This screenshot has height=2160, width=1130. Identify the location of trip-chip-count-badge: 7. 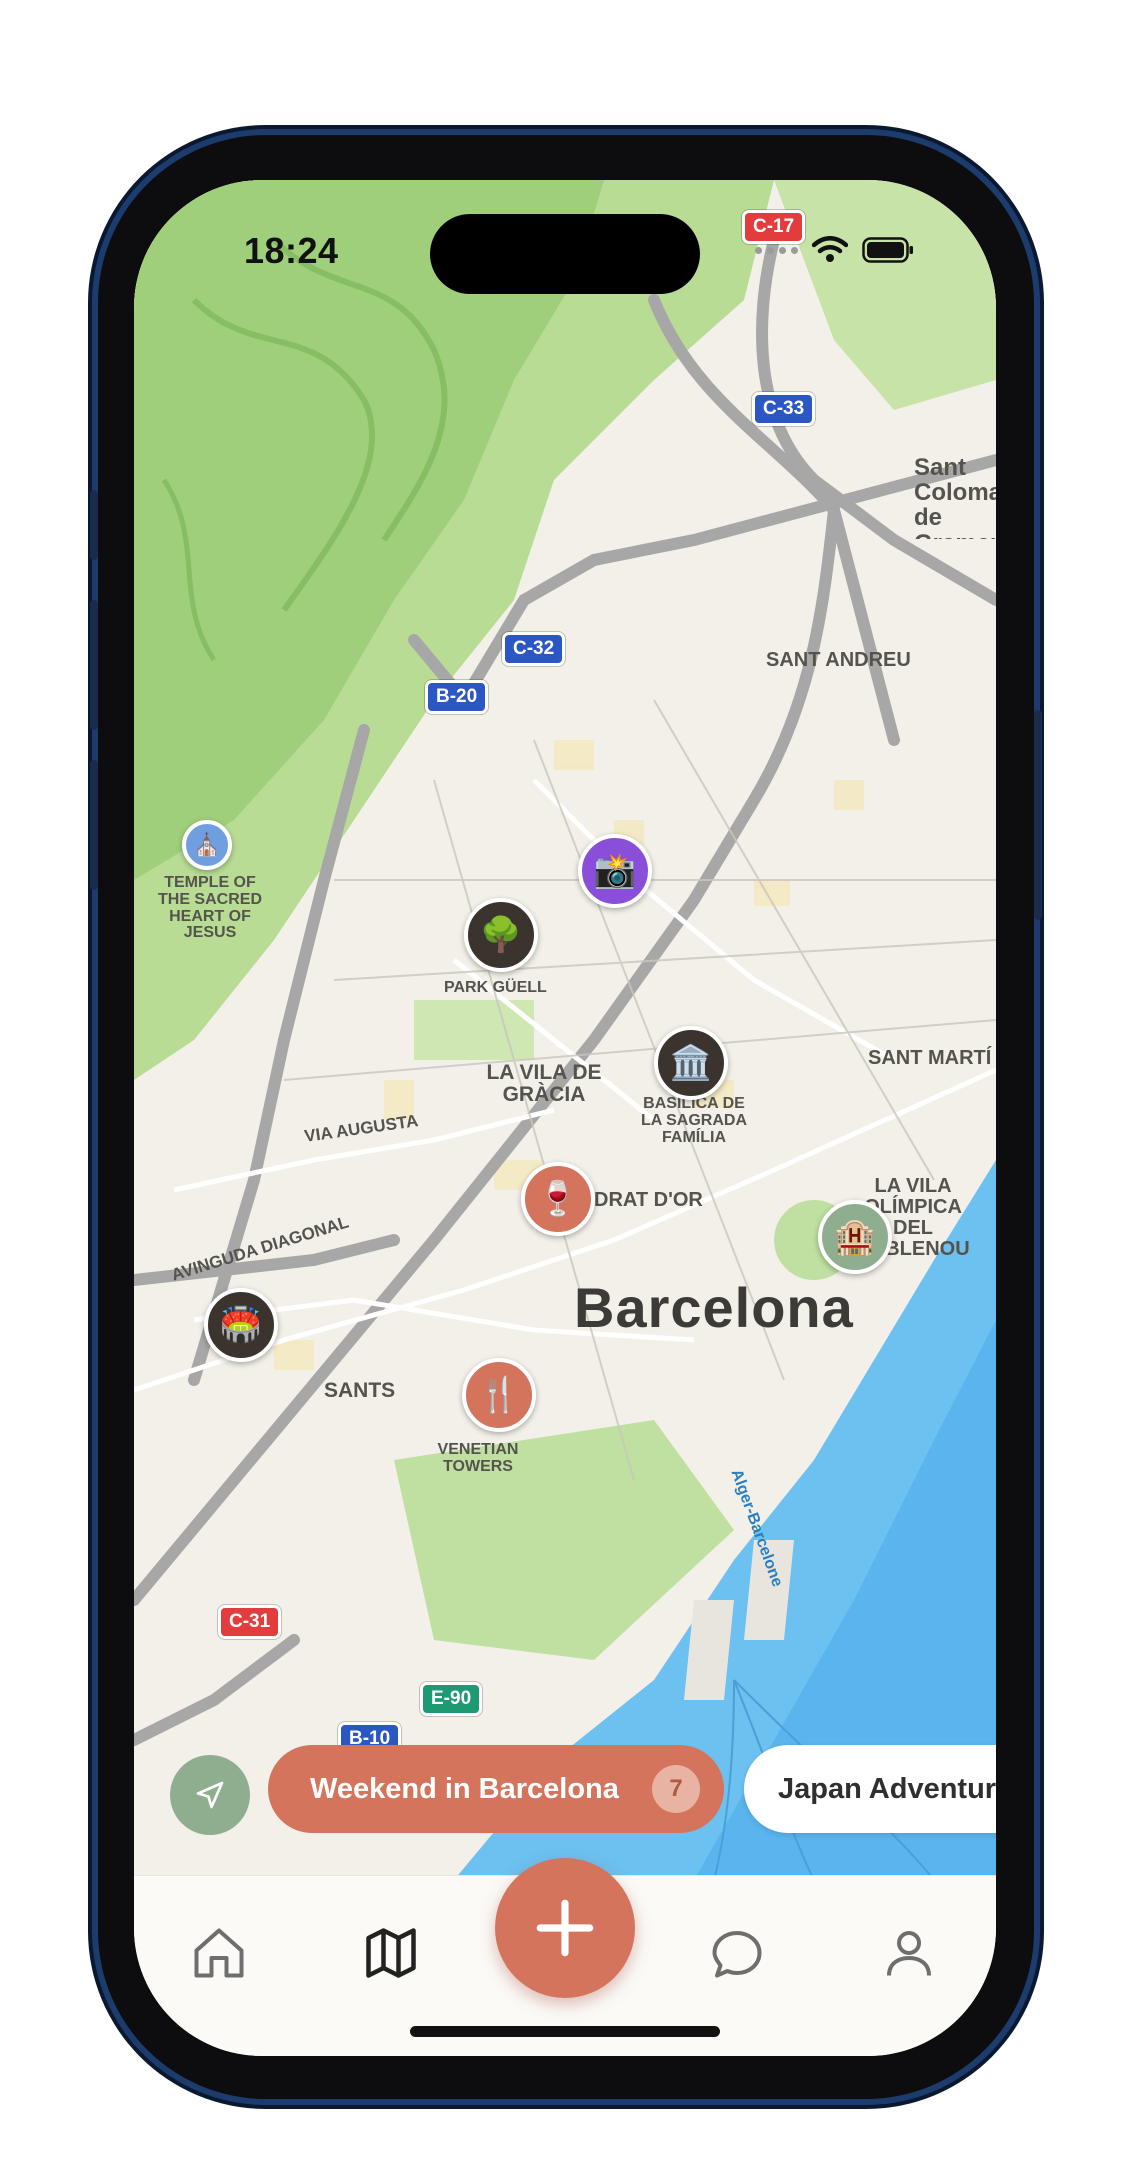
(676, 1789).